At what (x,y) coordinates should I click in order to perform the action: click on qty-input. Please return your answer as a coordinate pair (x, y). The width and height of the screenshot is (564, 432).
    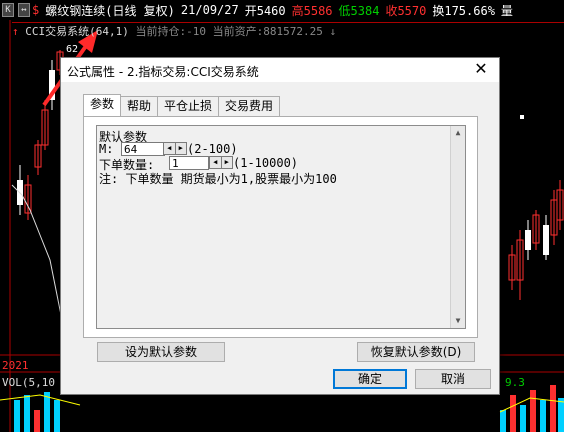
    Looking at the image, I should click on (189, 163).